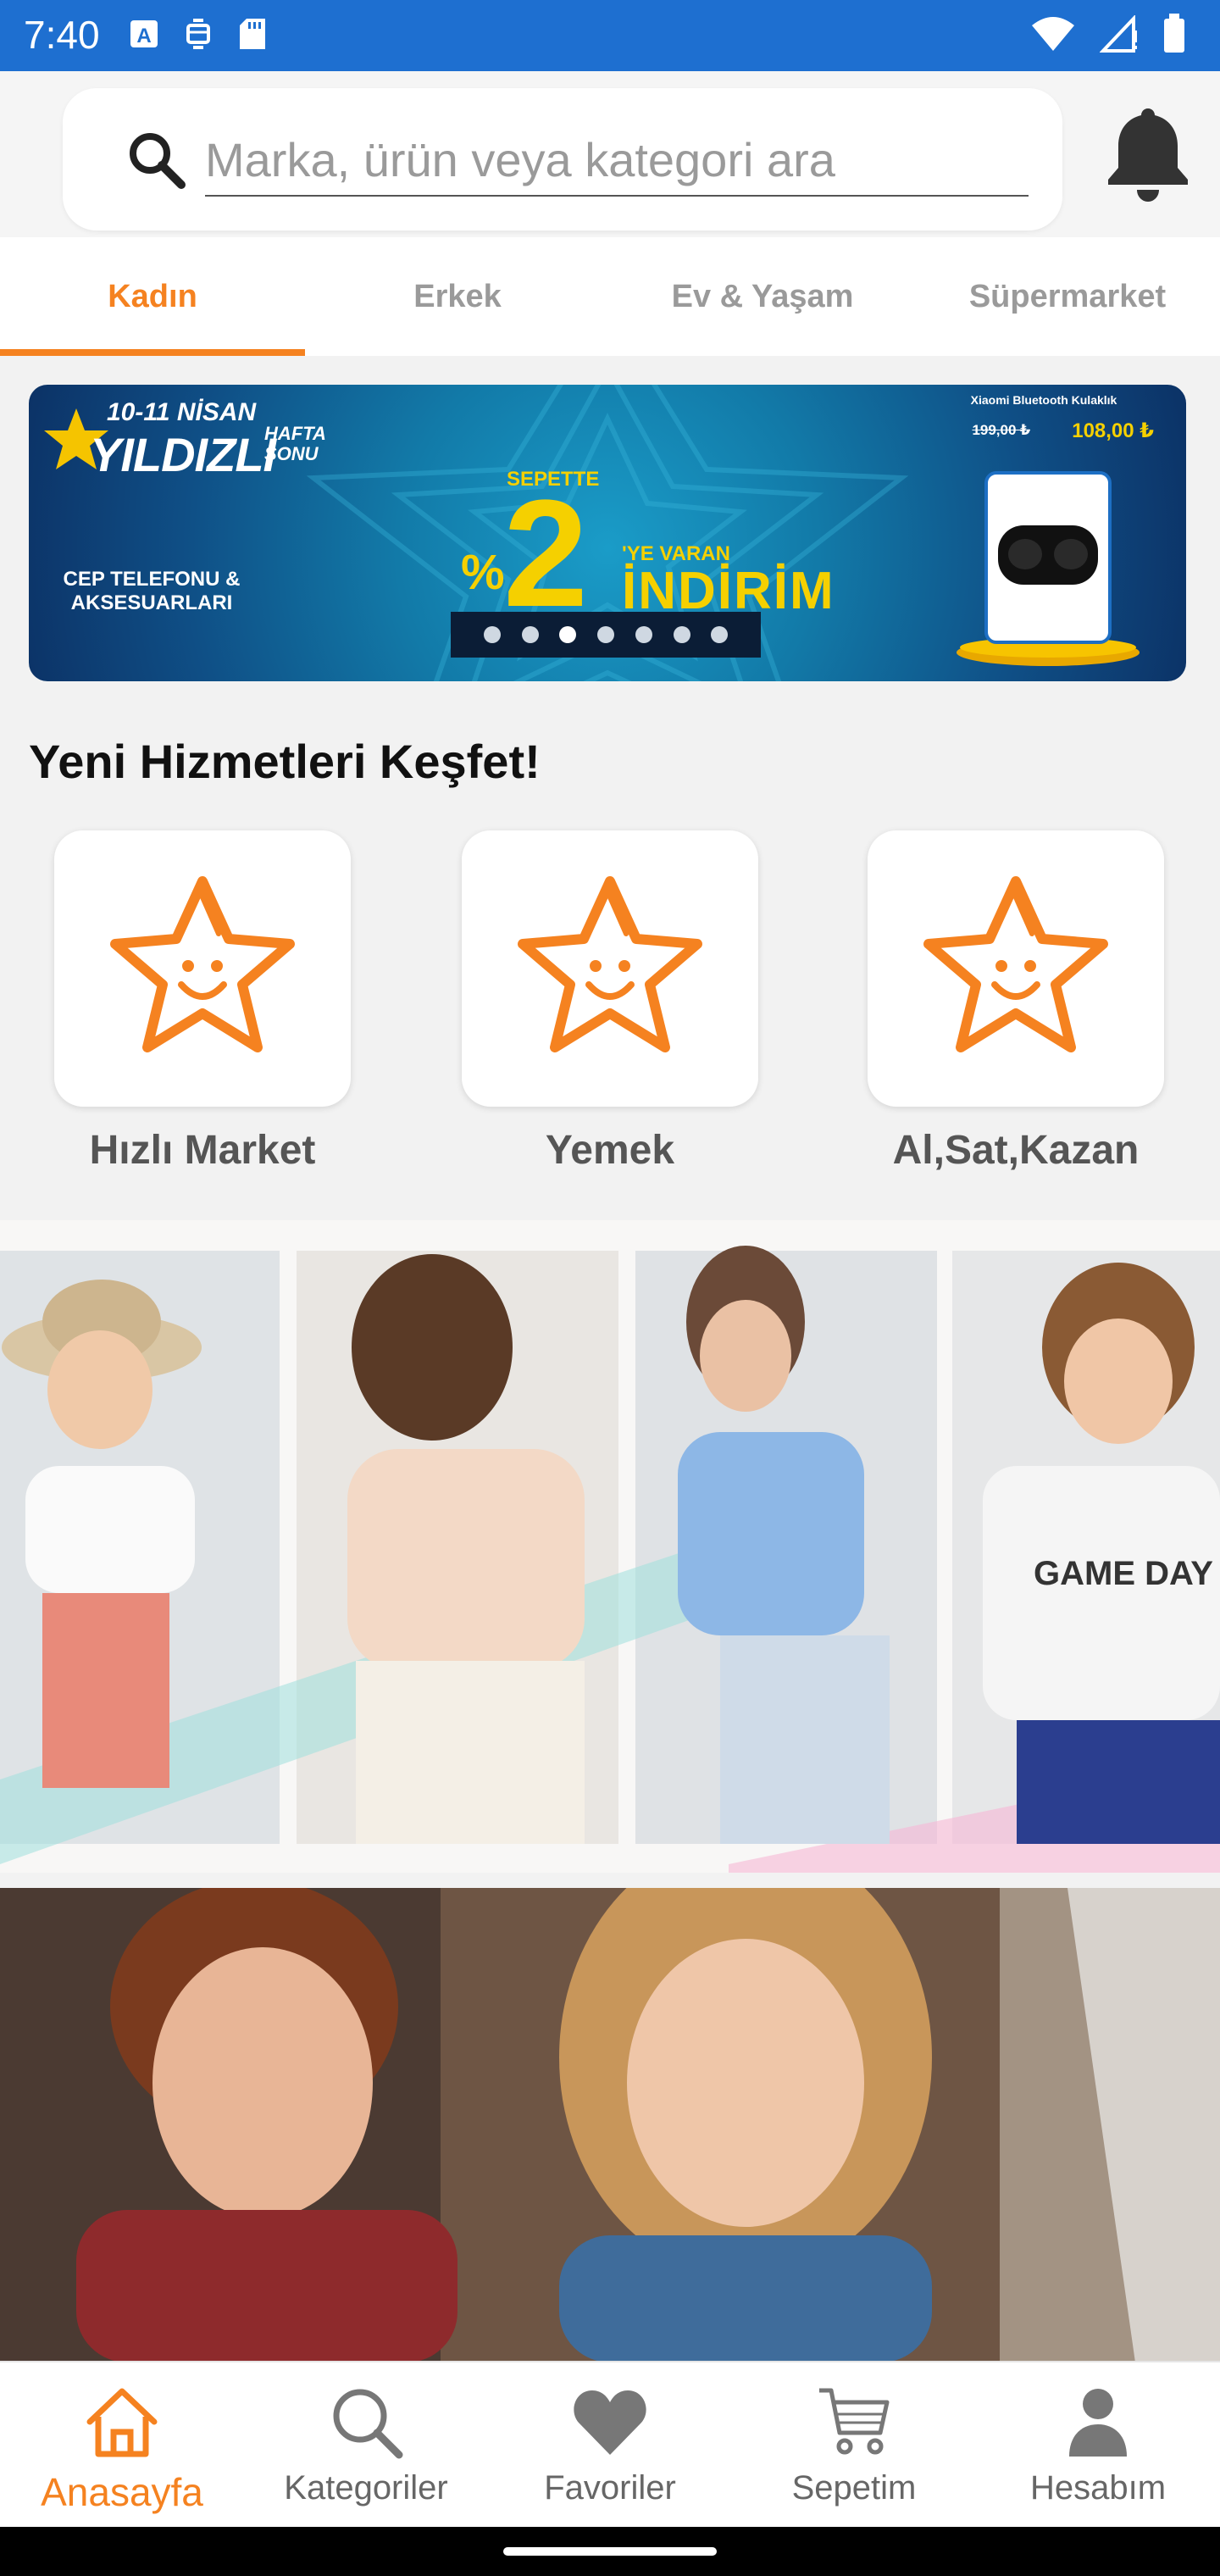  I want to click on tab-supermarket: Süpermarket, so click(1067, 296).